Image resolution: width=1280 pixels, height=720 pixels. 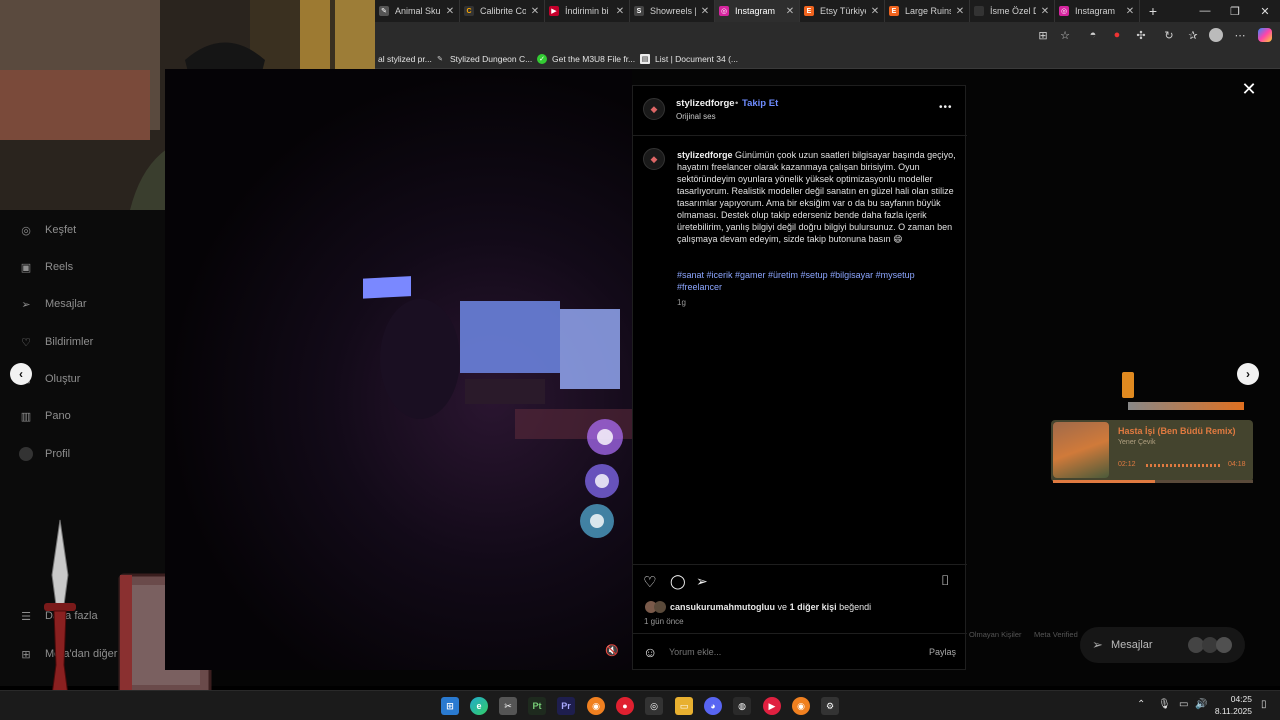 What do you see at coordinates (713, 706) in the screenshot?
I see `discord-icon: ◕` at bounding box center [713, 706].